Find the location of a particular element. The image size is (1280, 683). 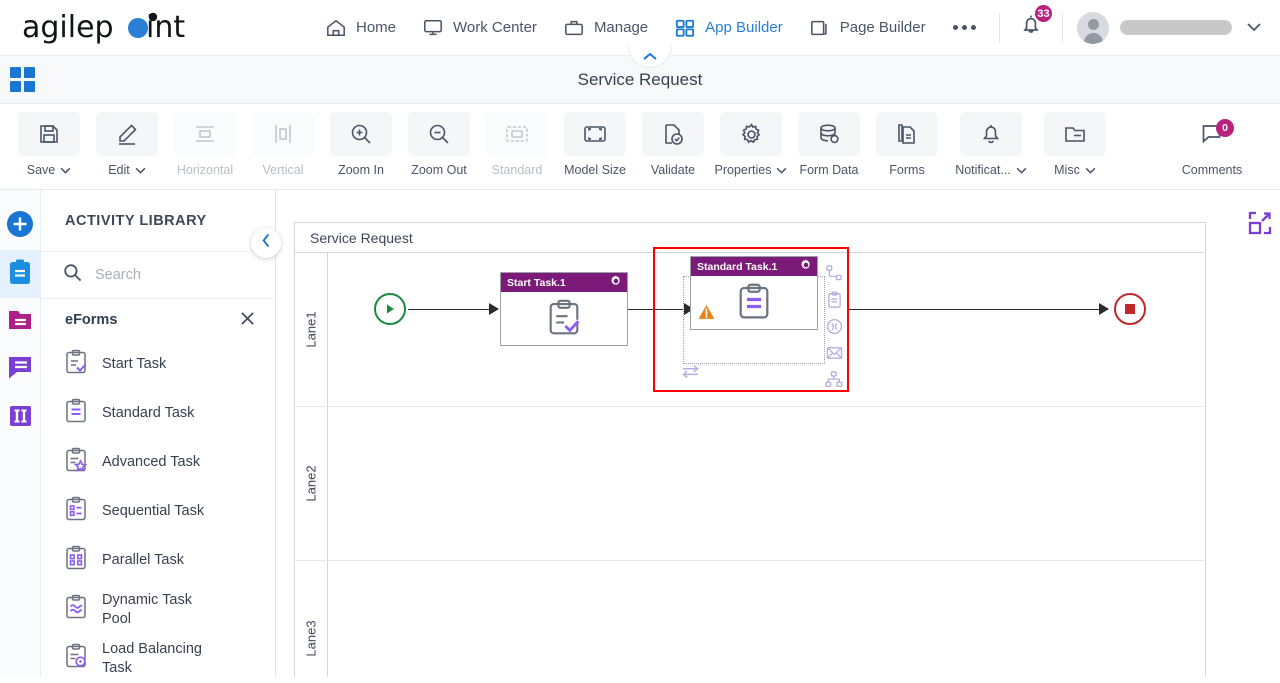

task-icon is located at coordinates (834, 302).